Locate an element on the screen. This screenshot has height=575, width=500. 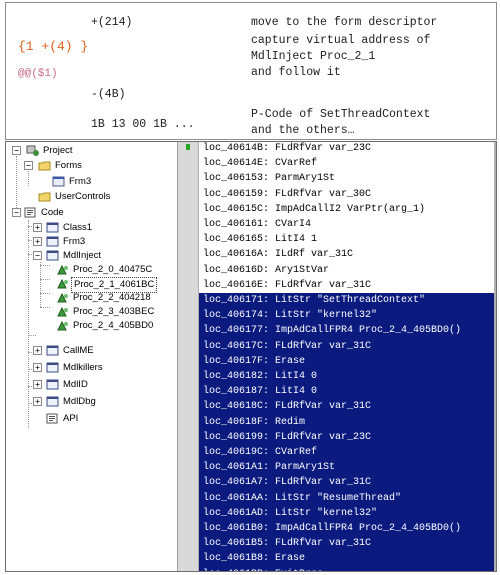
script-cmd-4: -(4B) is located at coordinates (108, 94).